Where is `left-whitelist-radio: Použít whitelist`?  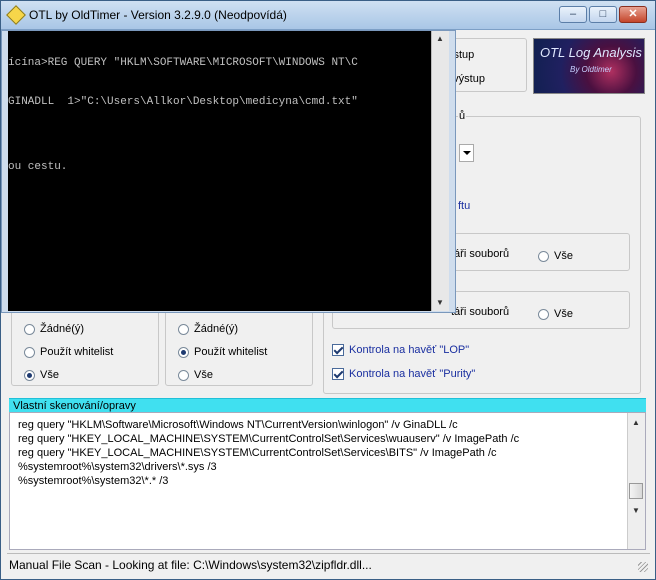 left-whitelist-radio: Použít whitelist is located at coordinates (68, 352).